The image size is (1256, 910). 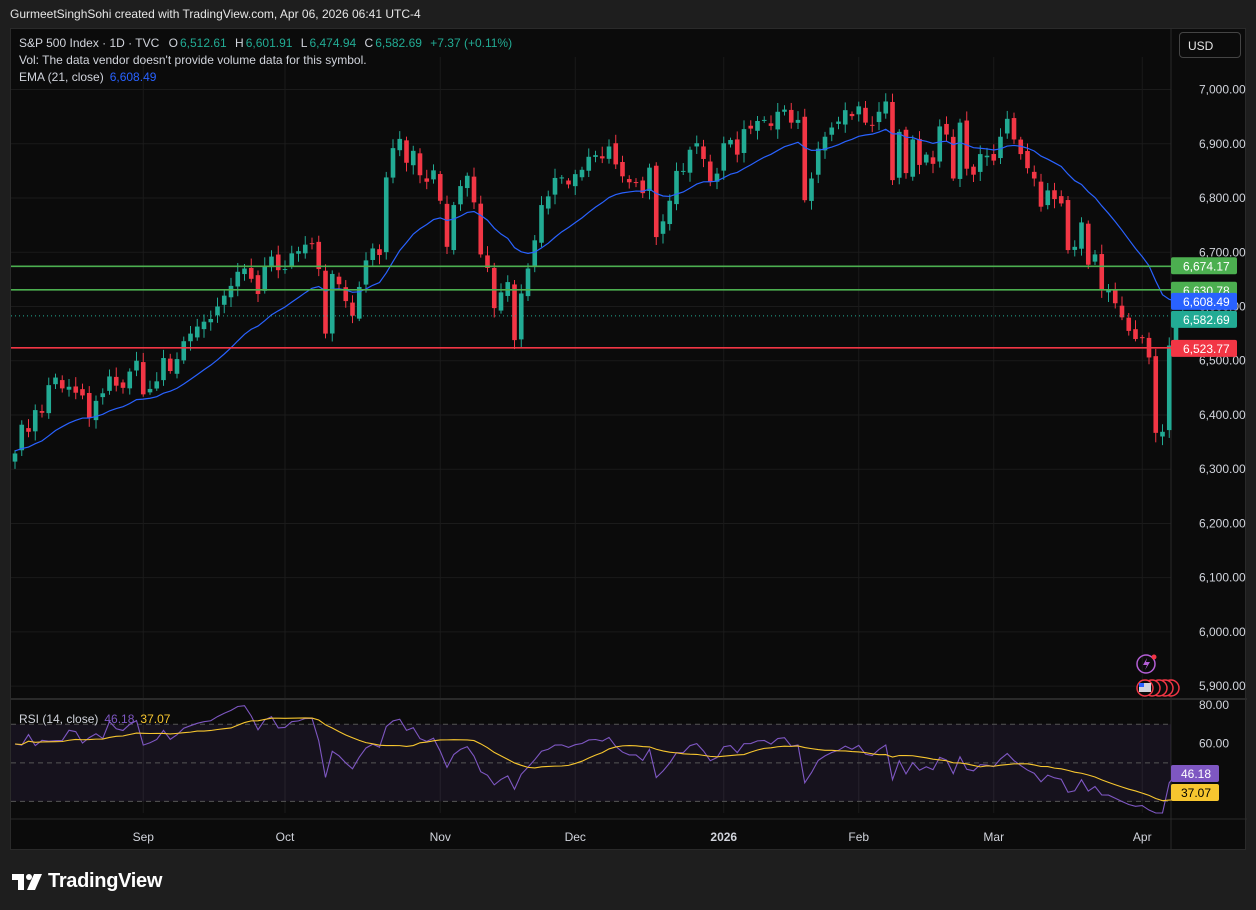 What do you see at coordinates (89, 43) in the screenshot?
I see `symbol-name: S&P 500 Index · 1D · TVC` at bounding box center [89, 43].